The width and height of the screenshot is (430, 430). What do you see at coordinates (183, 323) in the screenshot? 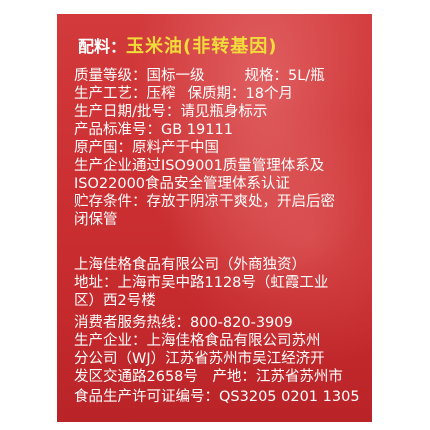
I see `consumer-hotline: 消费者服务热线：800-820-3909` at bounding box center [183, 323].